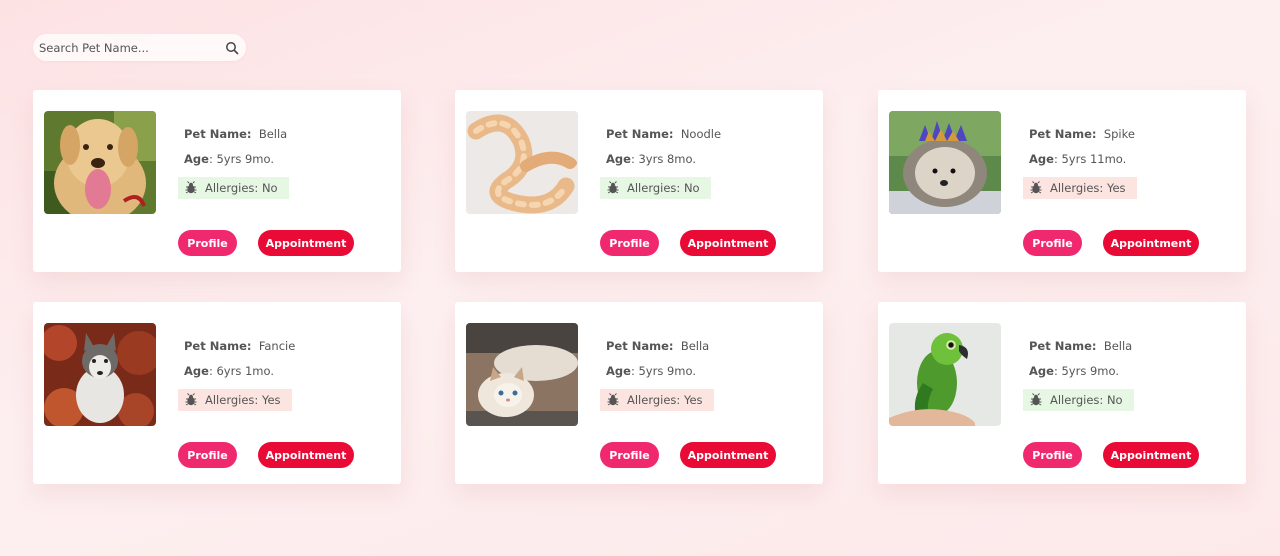 The image size is (1280, 556). I want to click on pet-photo-dog, so click(100, 162).